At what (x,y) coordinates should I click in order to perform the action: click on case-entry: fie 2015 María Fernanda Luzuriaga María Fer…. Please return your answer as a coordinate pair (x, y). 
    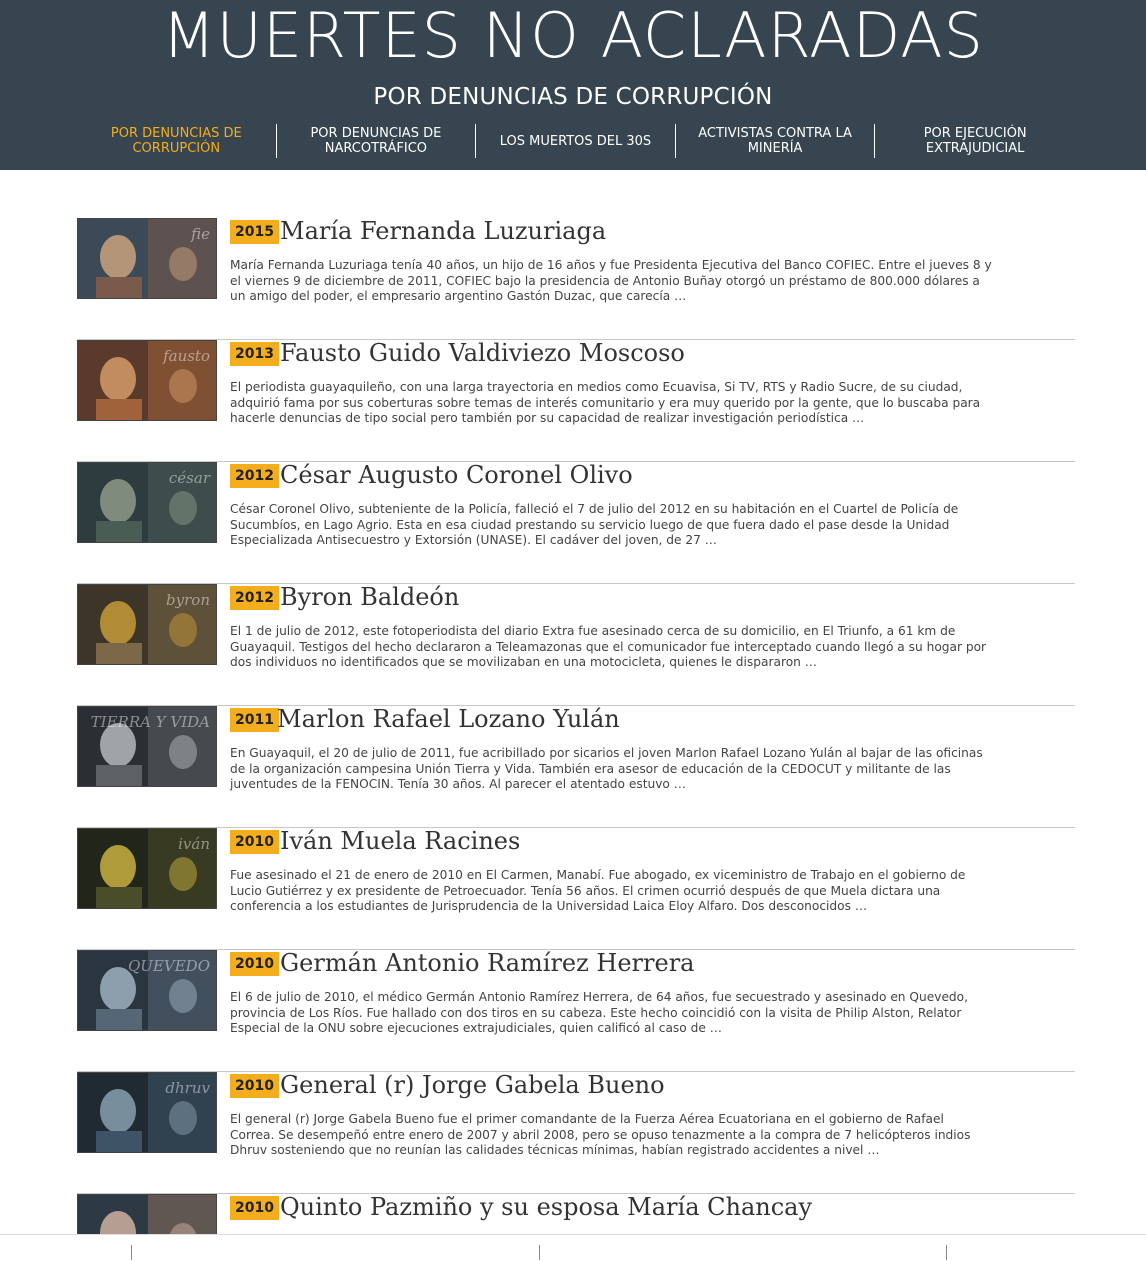
    Looking at the image, I should click on (576, 277).